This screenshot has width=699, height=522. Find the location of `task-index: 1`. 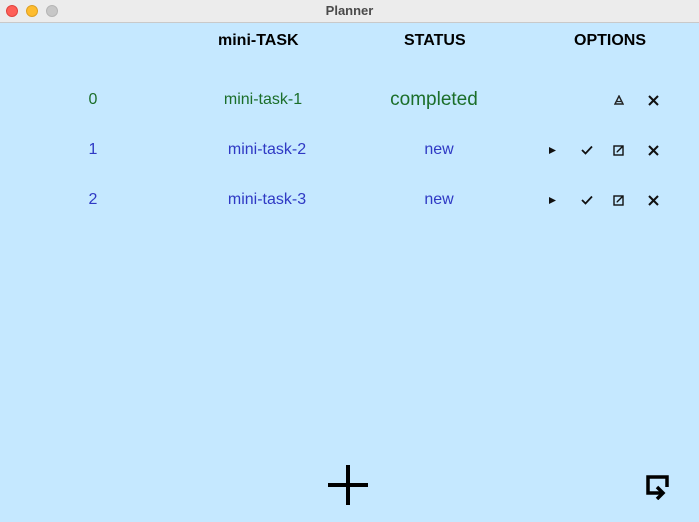

task-index: 1 is located at coordinates (93, 149).